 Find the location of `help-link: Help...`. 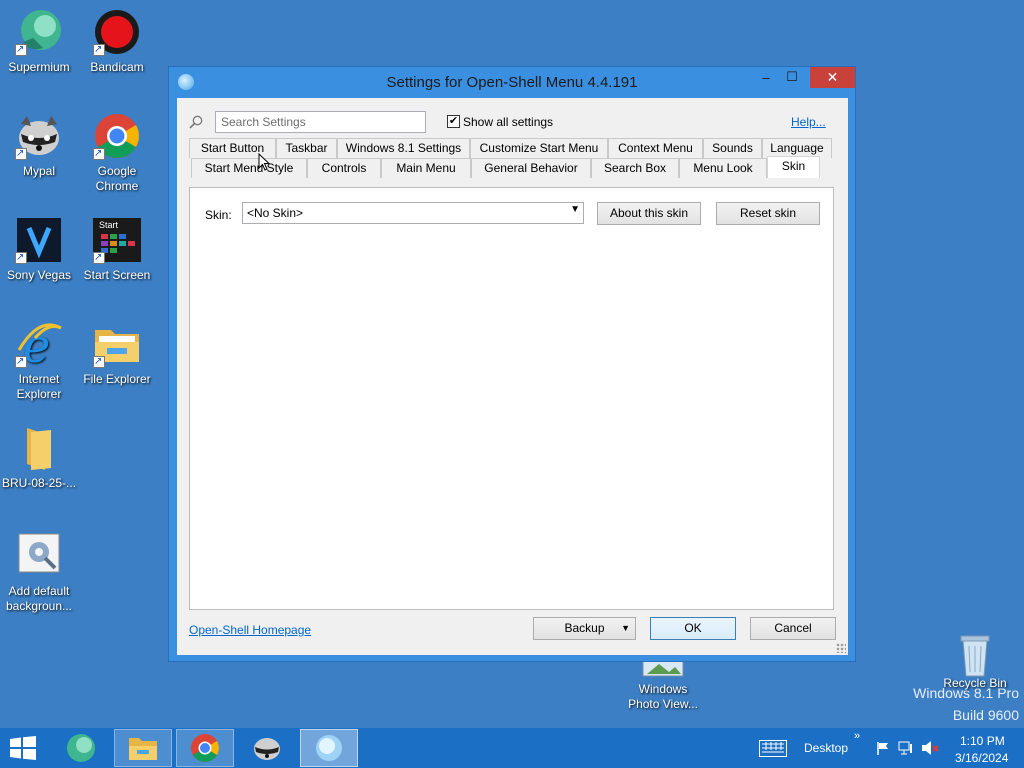

help-link: Help... is located at coordinates (808, 122).